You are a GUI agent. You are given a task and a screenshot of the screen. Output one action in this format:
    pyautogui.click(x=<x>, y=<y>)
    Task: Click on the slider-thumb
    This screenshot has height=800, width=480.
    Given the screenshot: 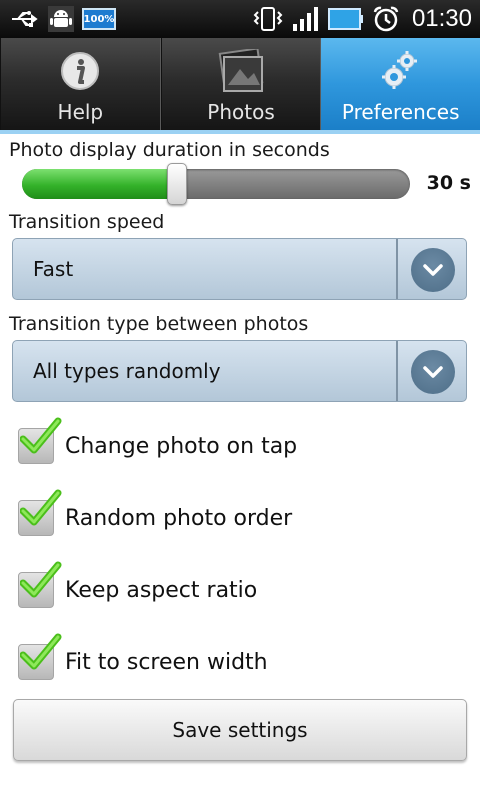 What is the action you would take?
    pyautogui.click(x=177, y=184)
    